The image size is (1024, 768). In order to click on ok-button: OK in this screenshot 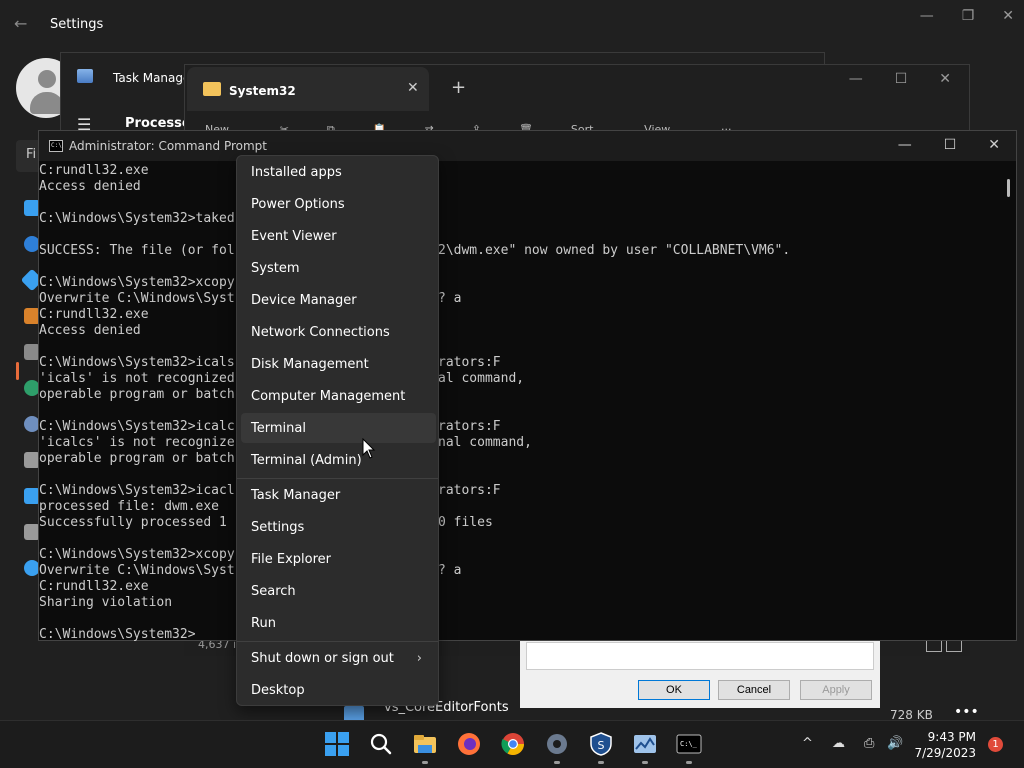, I will do `click(674, 690)`.